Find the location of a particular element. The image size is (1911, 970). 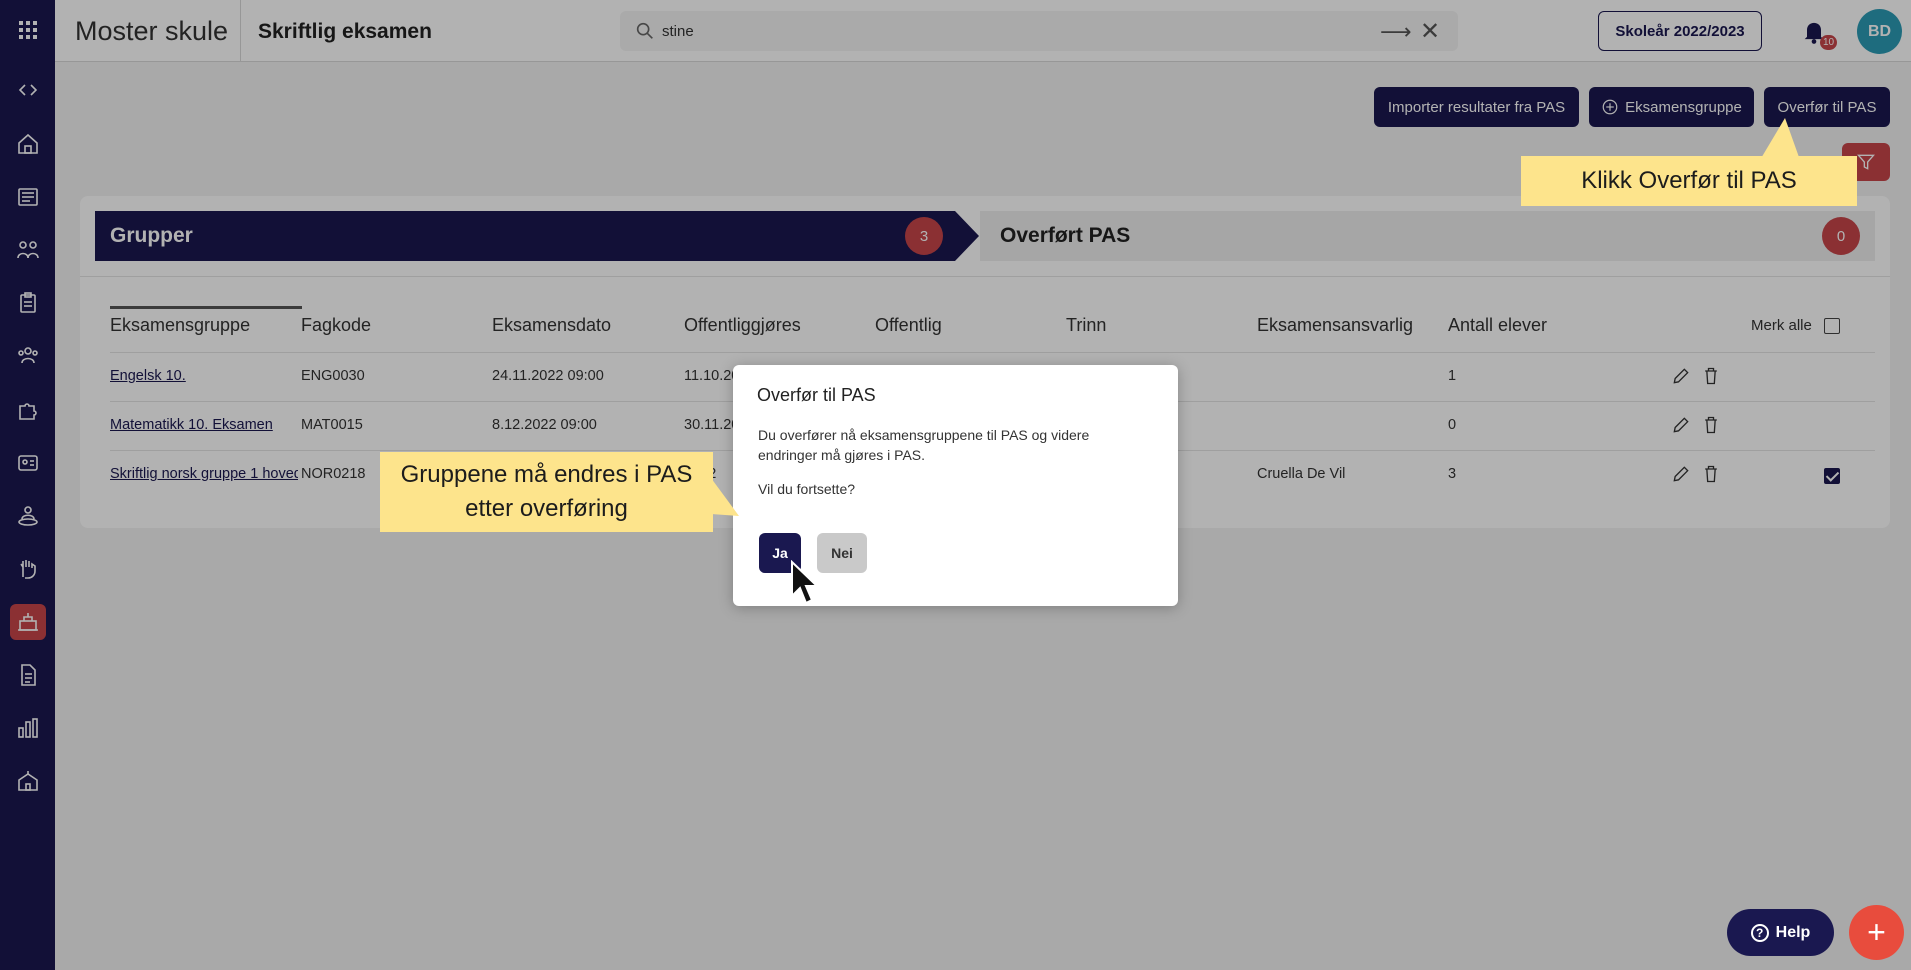

question-icon: ? is located at coordinates (1759, 932).